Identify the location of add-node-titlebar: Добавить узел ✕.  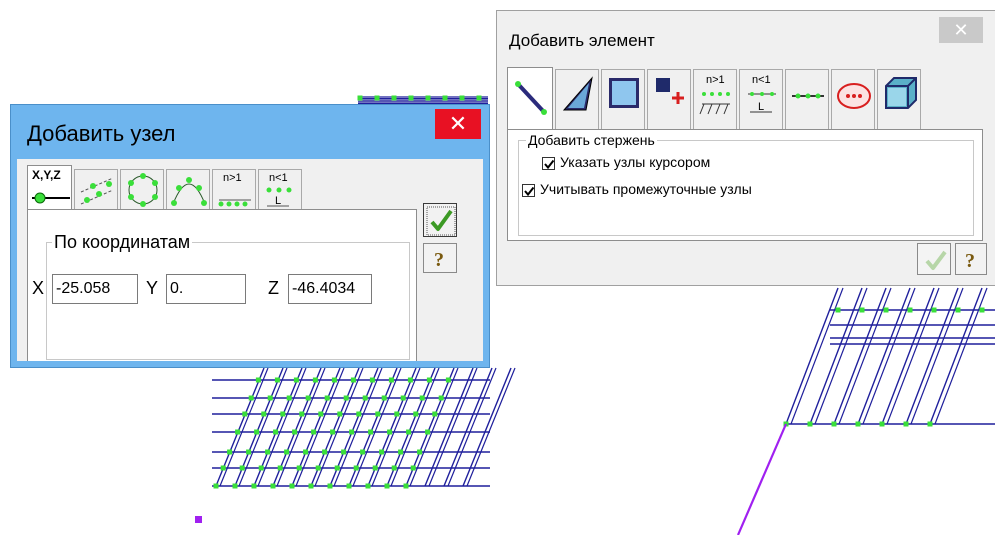
(250, 132).